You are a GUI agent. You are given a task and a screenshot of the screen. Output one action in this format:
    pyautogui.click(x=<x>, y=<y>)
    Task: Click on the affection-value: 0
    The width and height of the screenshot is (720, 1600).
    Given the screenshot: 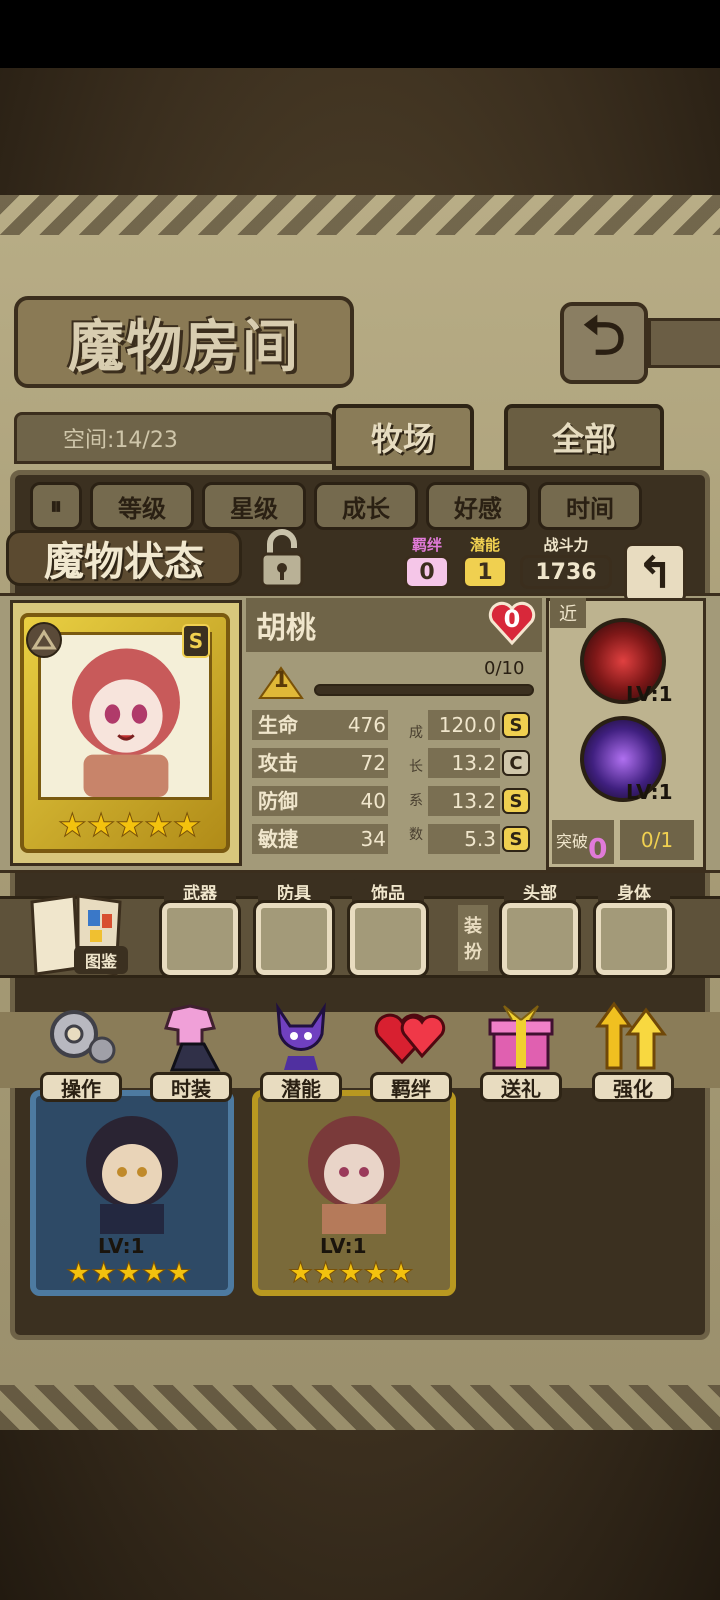 What is the action you would take?
    pyautogui.click(x=512, y=619)
    